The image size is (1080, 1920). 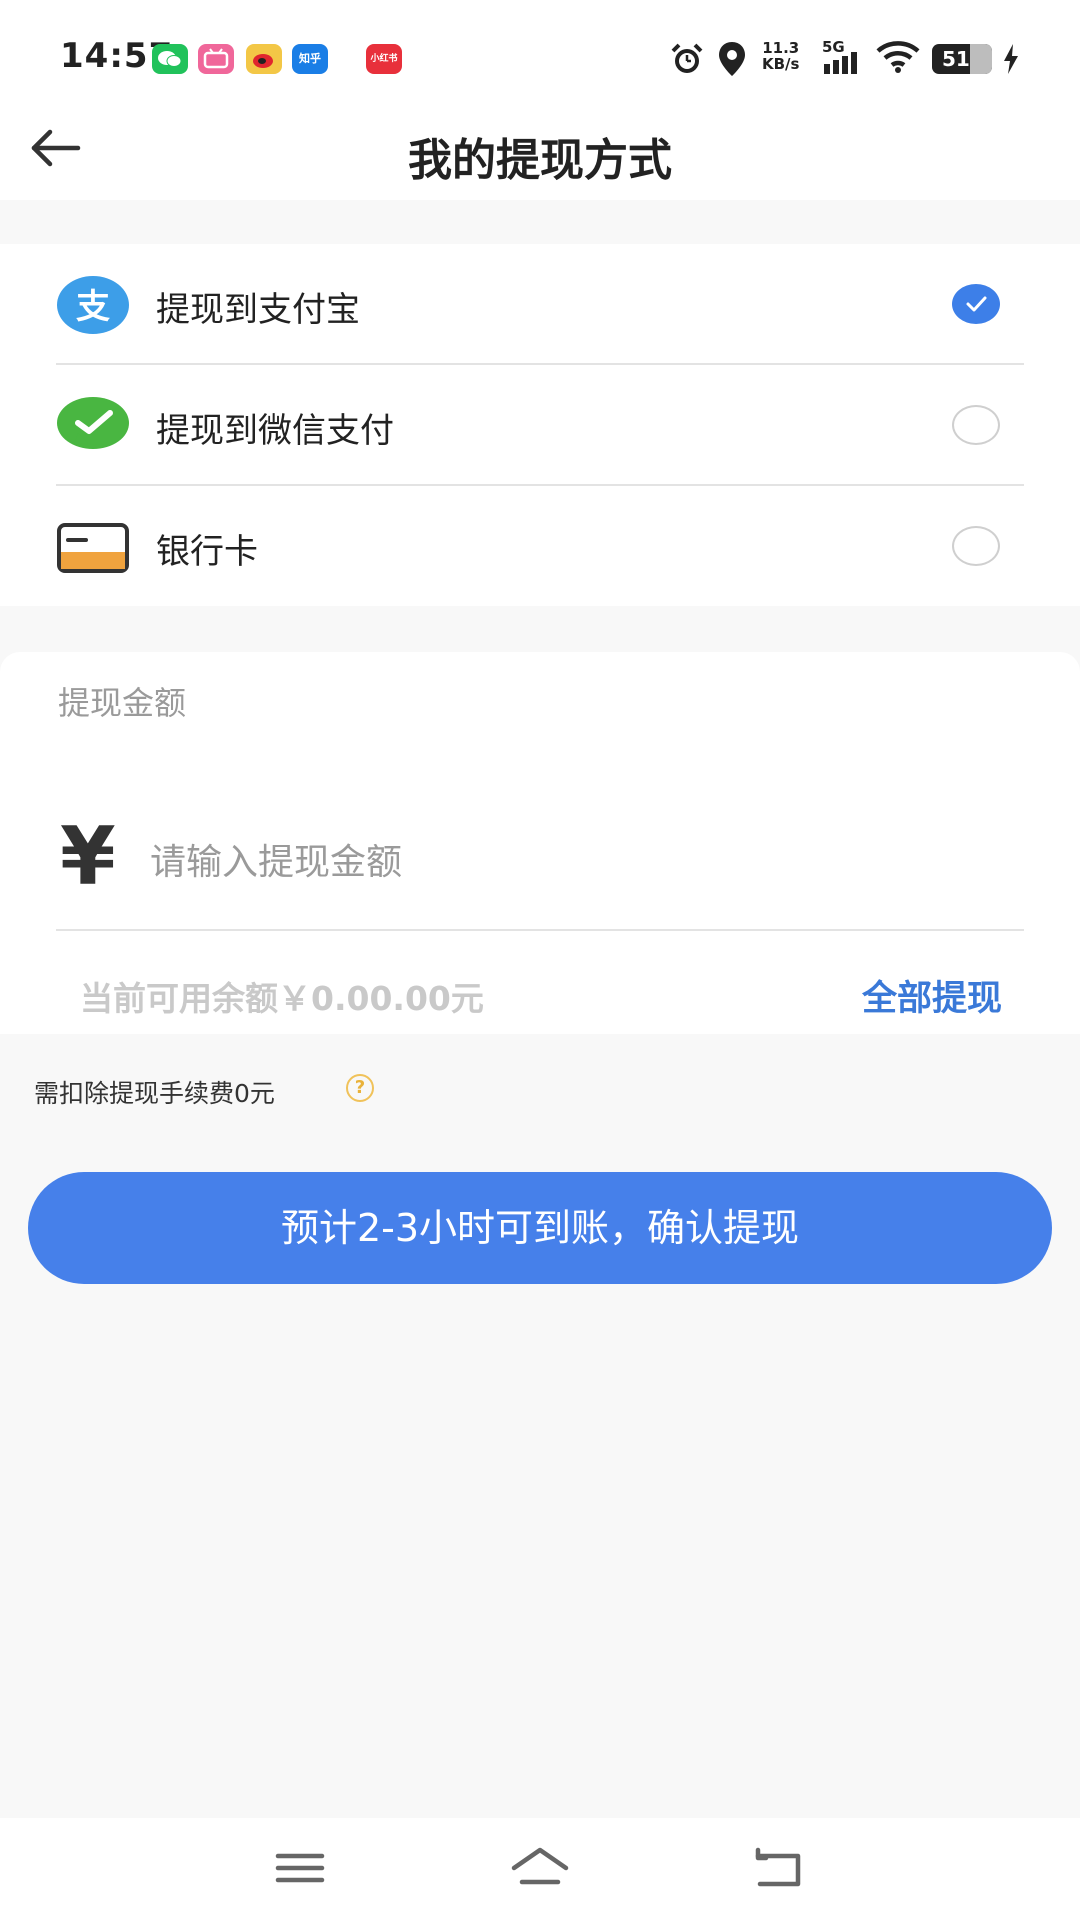 I want to click on home-button, so click(x=540, y=1869).